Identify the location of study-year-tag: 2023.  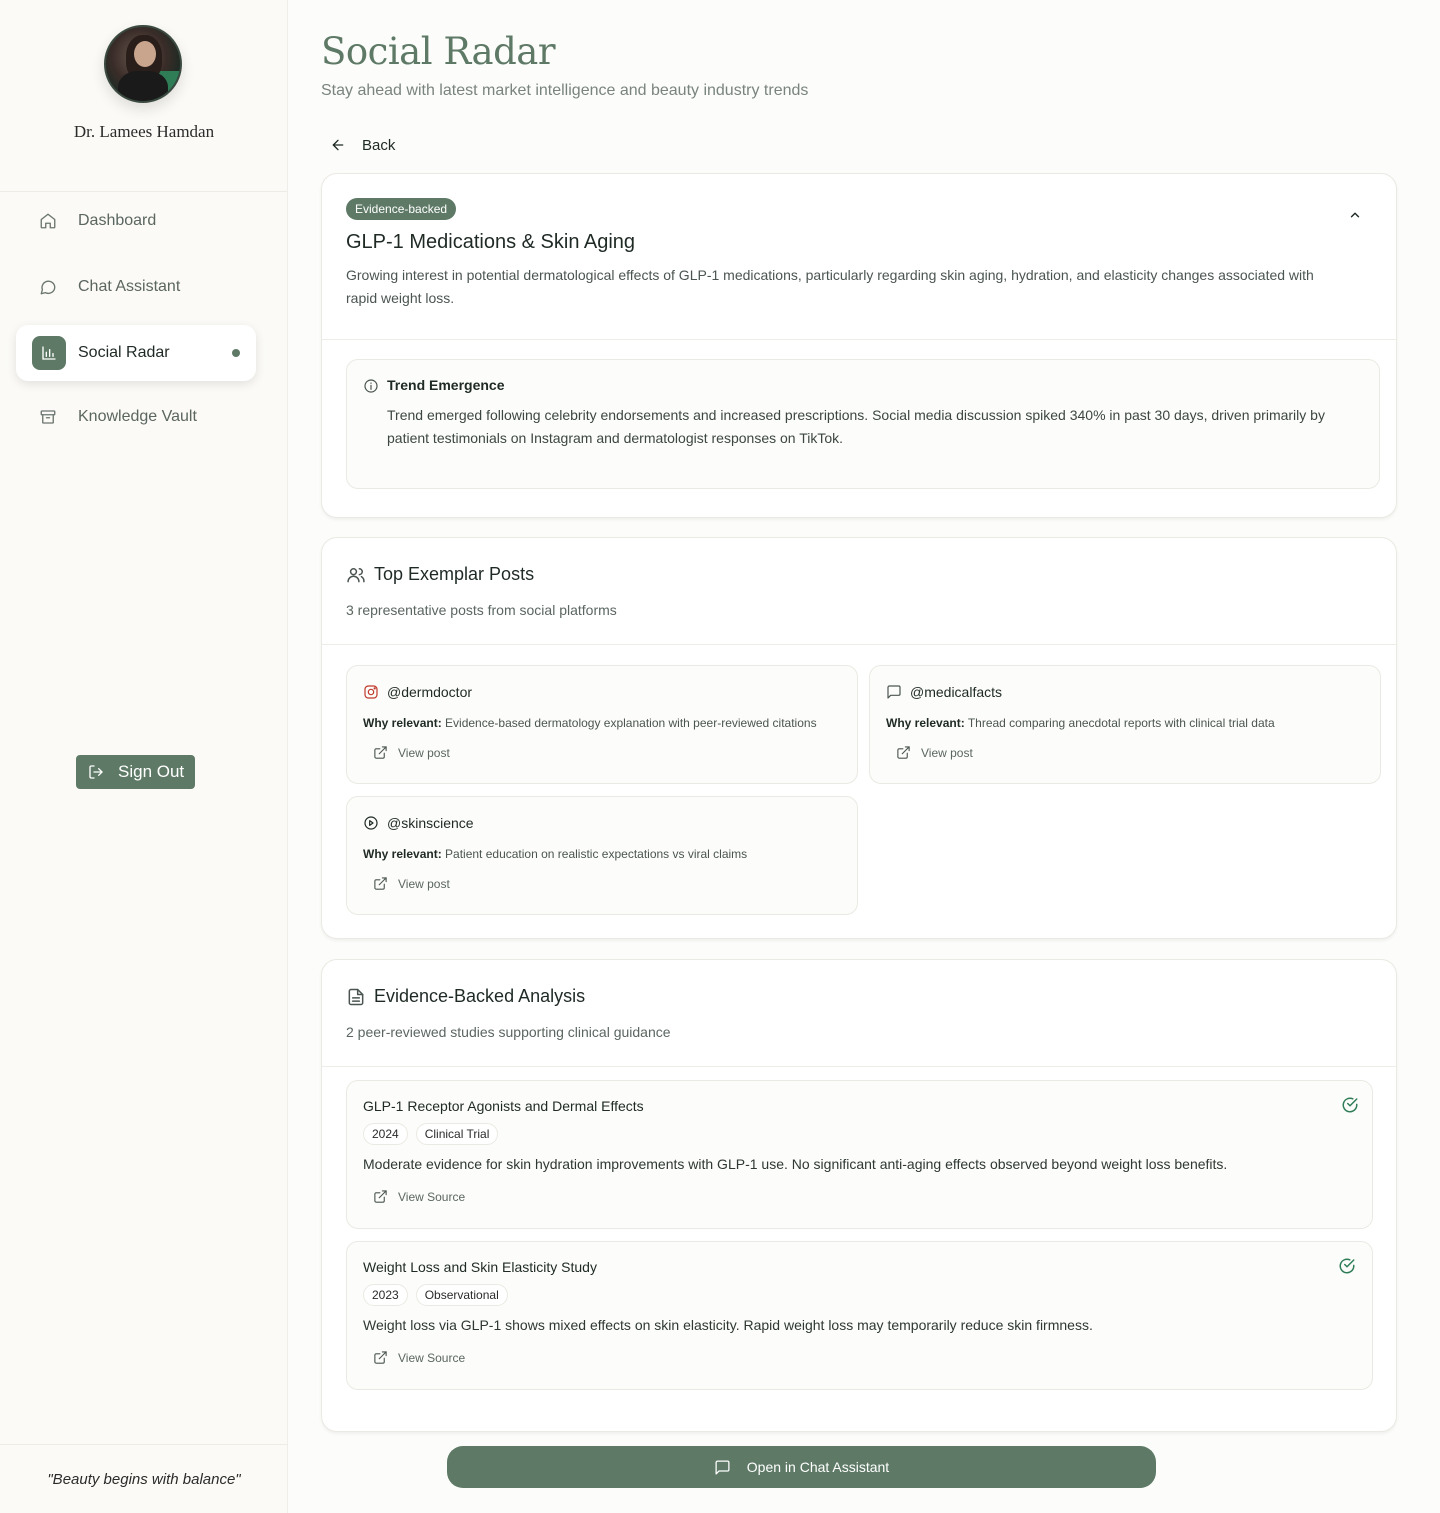
(385, 1295).